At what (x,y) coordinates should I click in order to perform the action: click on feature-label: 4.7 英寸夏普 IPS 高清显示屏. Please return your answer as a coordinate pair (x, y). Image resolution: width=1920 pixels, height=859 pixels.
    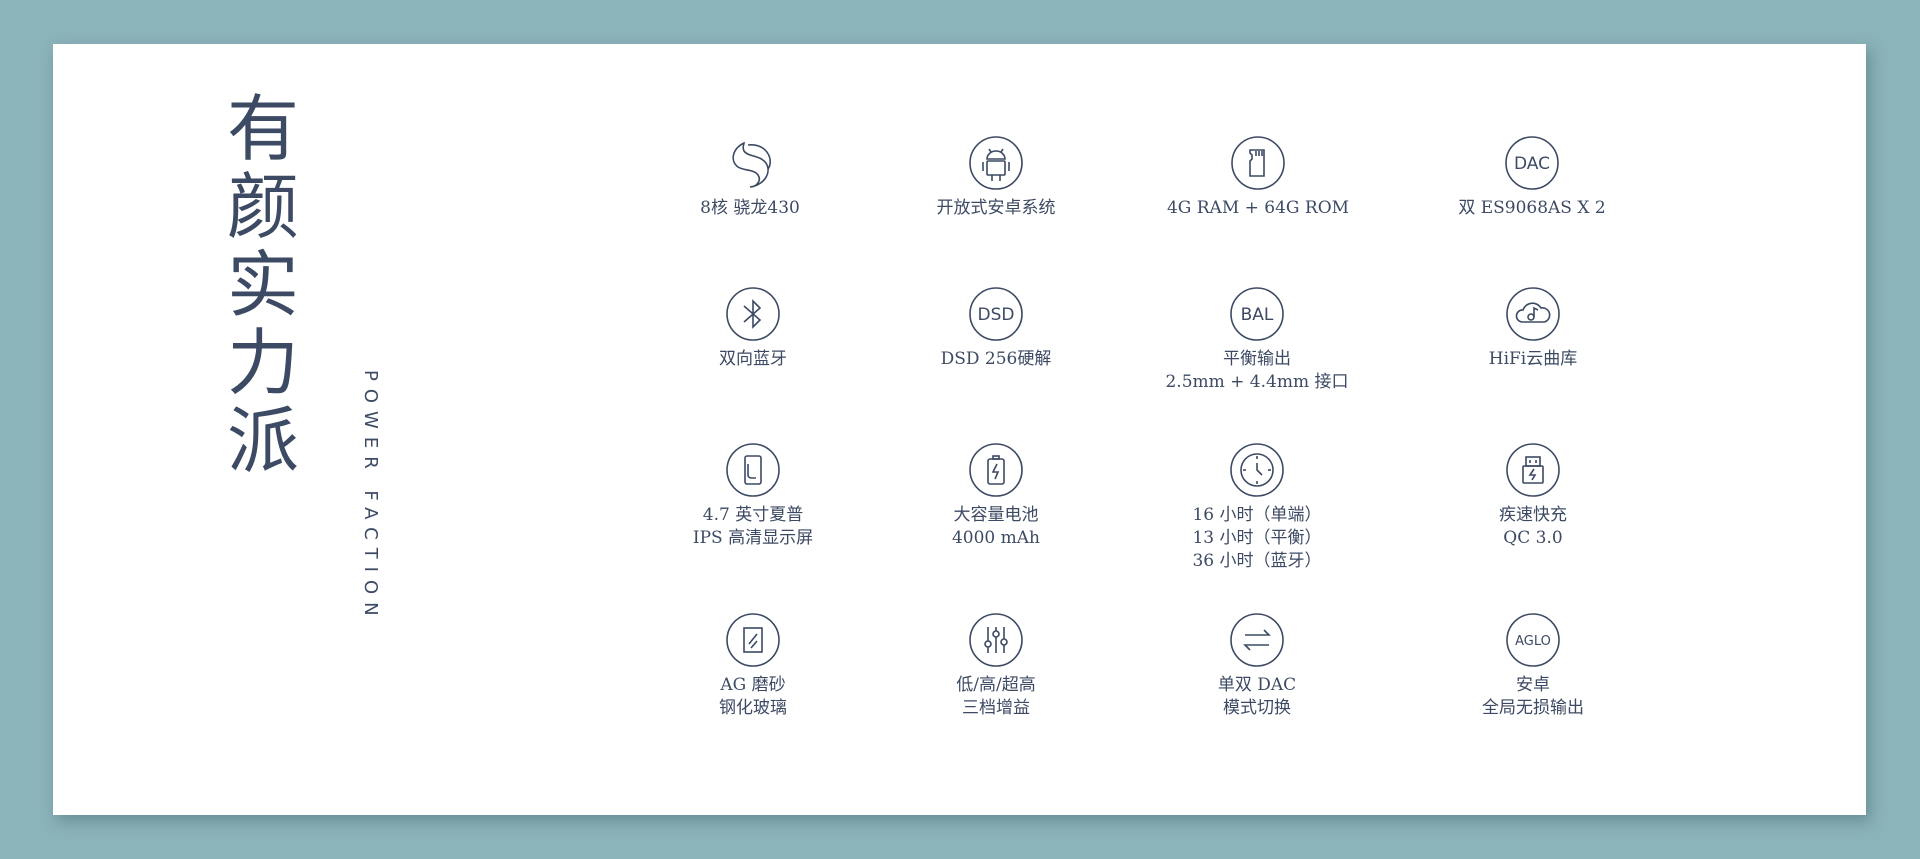
    Looking at the image, I should click on (753, 526).